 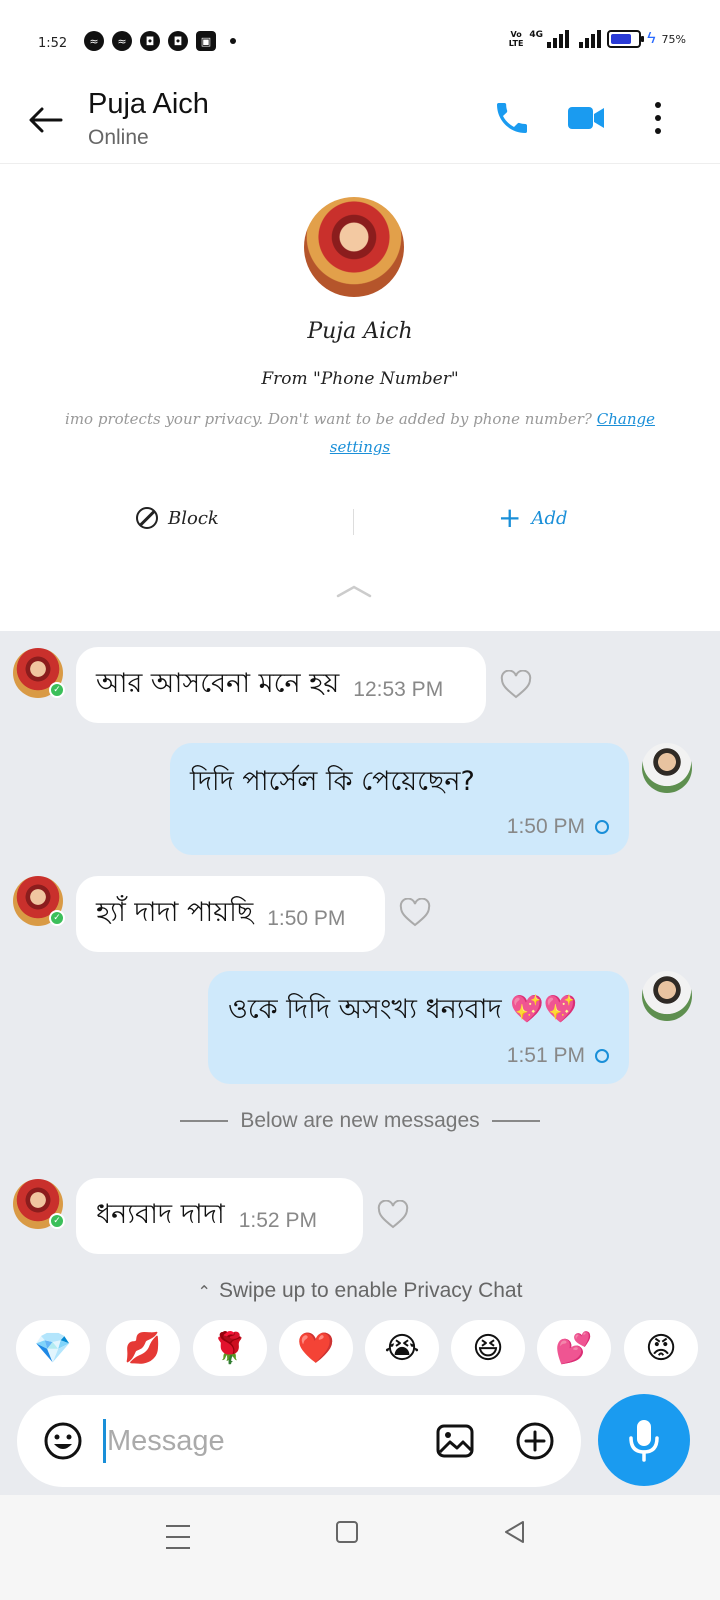 I want to click on contact-name: Puja Aich, so click(x=148, y=104).